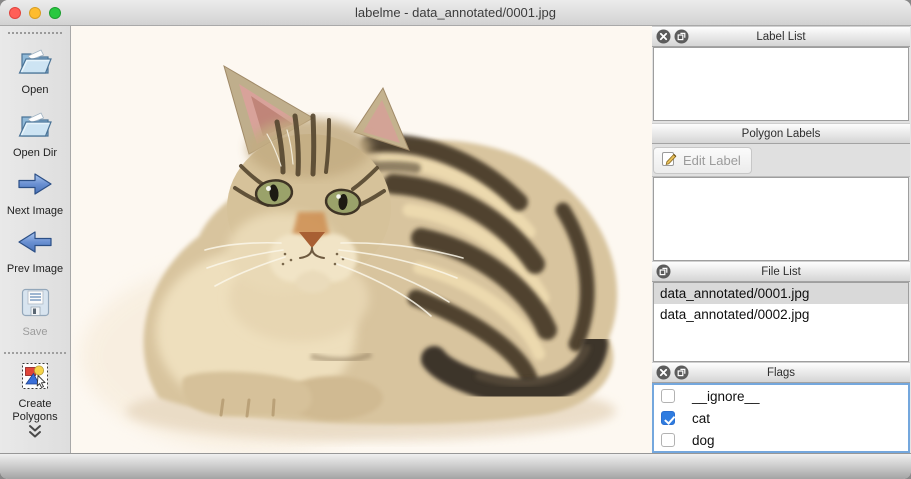 This screenshot has width=911, height=479. What do you see at coordinates (35, 153) in the screenshot?
I see `open-dir-button-label: Open Dir` at bounding box center [35, 153].